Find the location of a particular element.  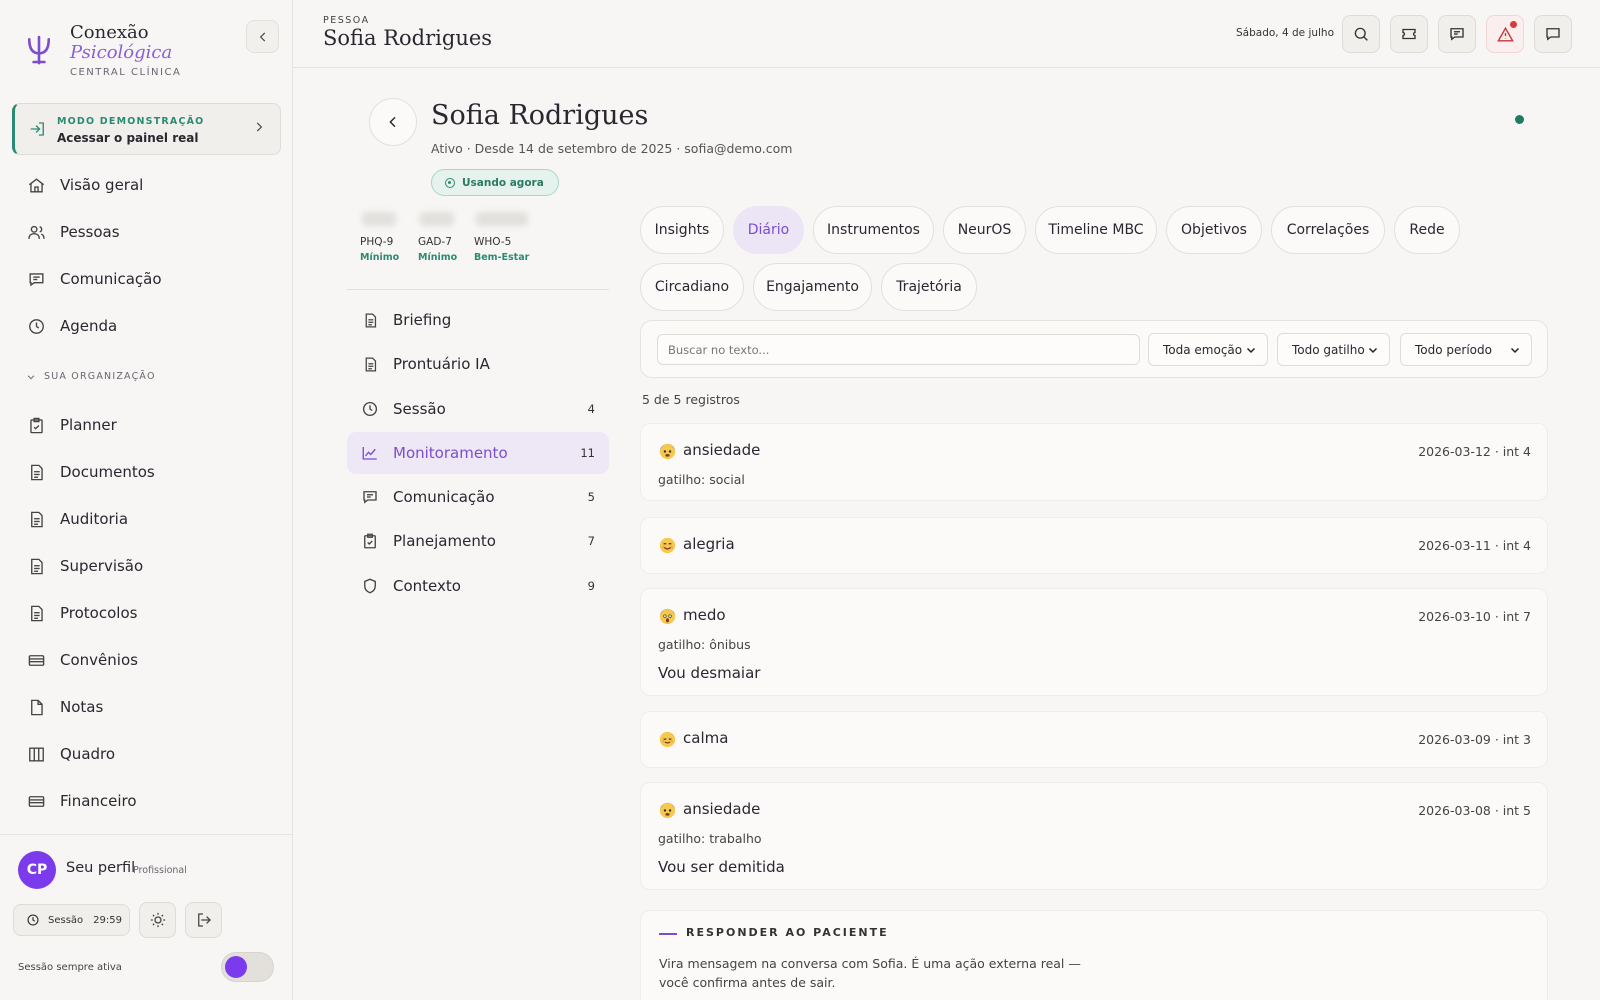

nav-item-auditoria: Auditoria is located at coordinates (151, 519).